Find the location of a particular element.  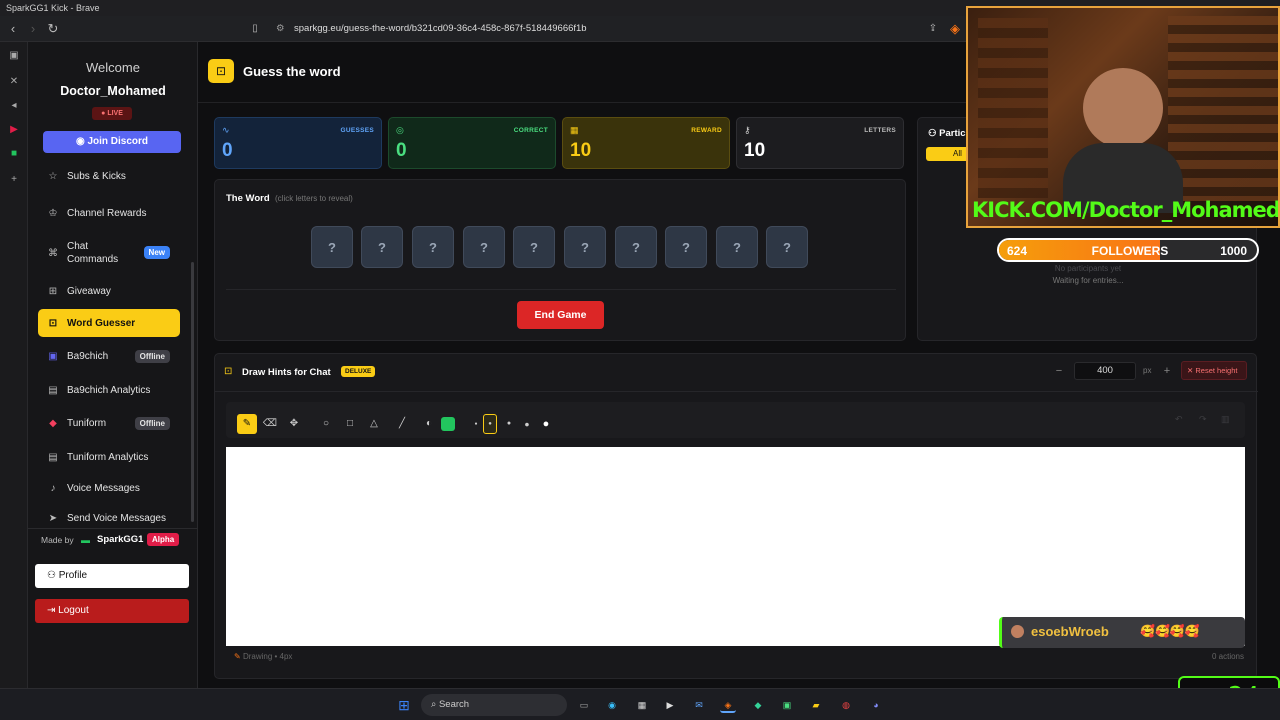

sidebar-item-tuniform: ◆ Tuniform Offline is located at coordinates (109, 423).